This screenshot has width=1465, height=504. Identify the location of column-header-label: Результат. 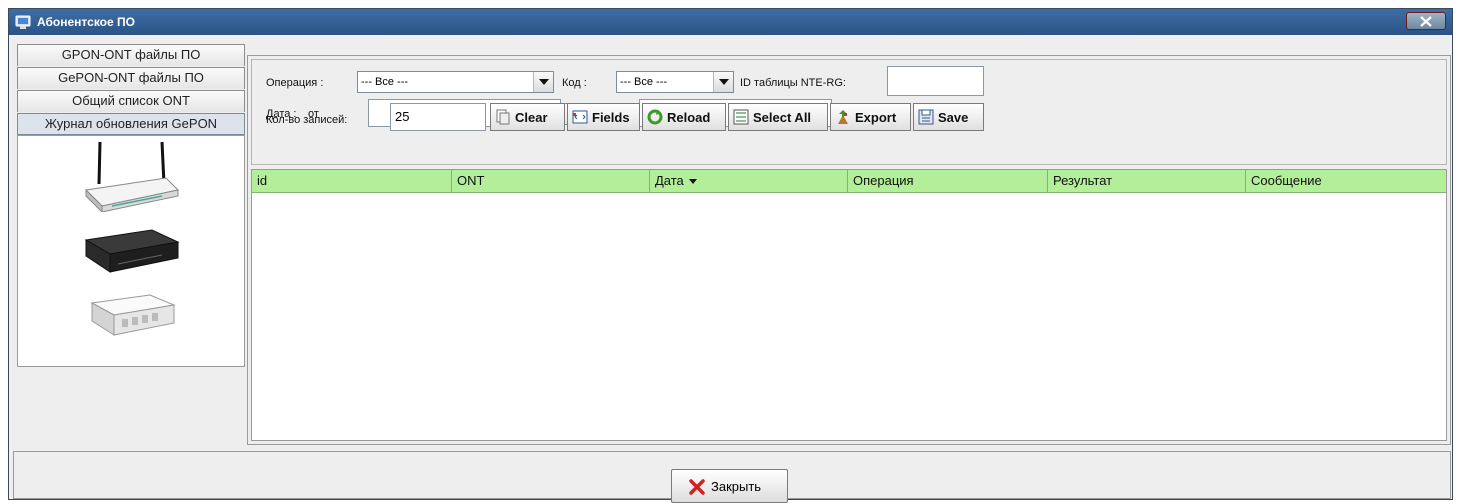
(1083, 180).